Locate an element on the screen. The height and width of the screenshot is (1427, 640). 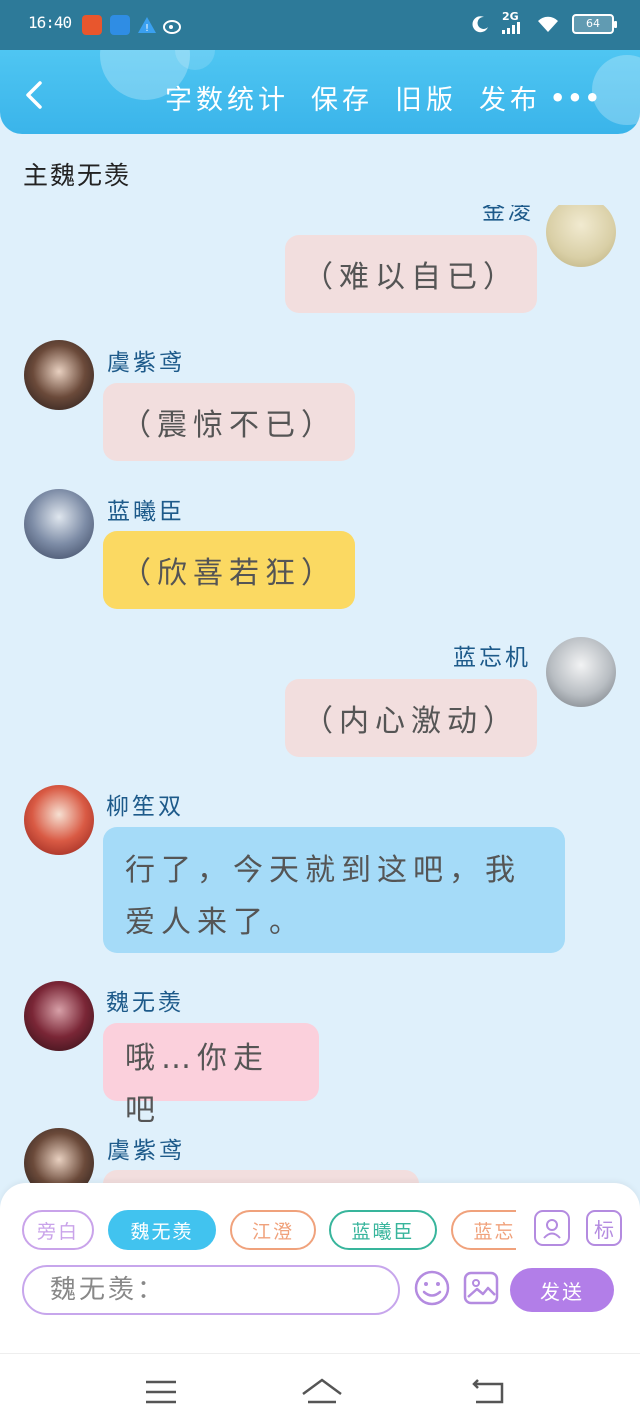
tag-button: 标 is located at coordinates (604, 1228).